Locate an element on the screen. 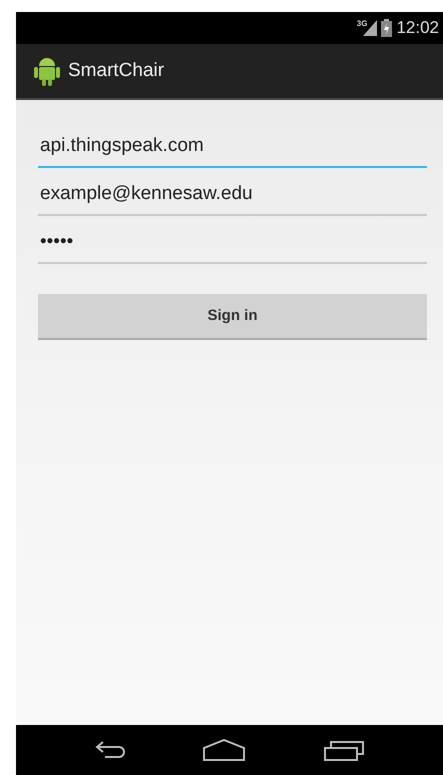  input-field: example@kennesaw.edu is located at coordinates (232, 195).